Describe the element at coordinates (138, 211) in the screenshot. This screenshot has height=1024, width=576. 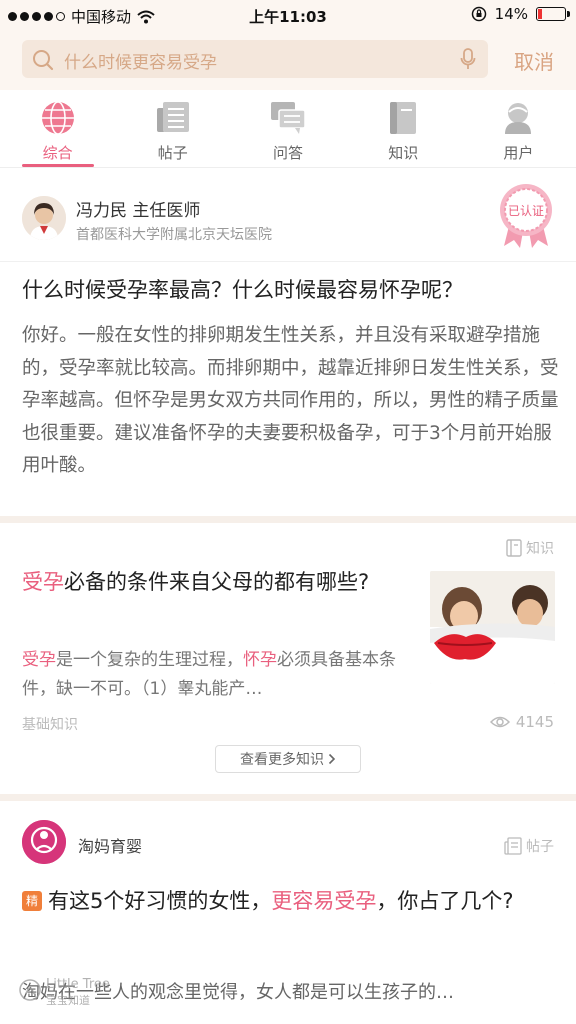
I see `doctor-name: 冯力民 主任医师` at that location.